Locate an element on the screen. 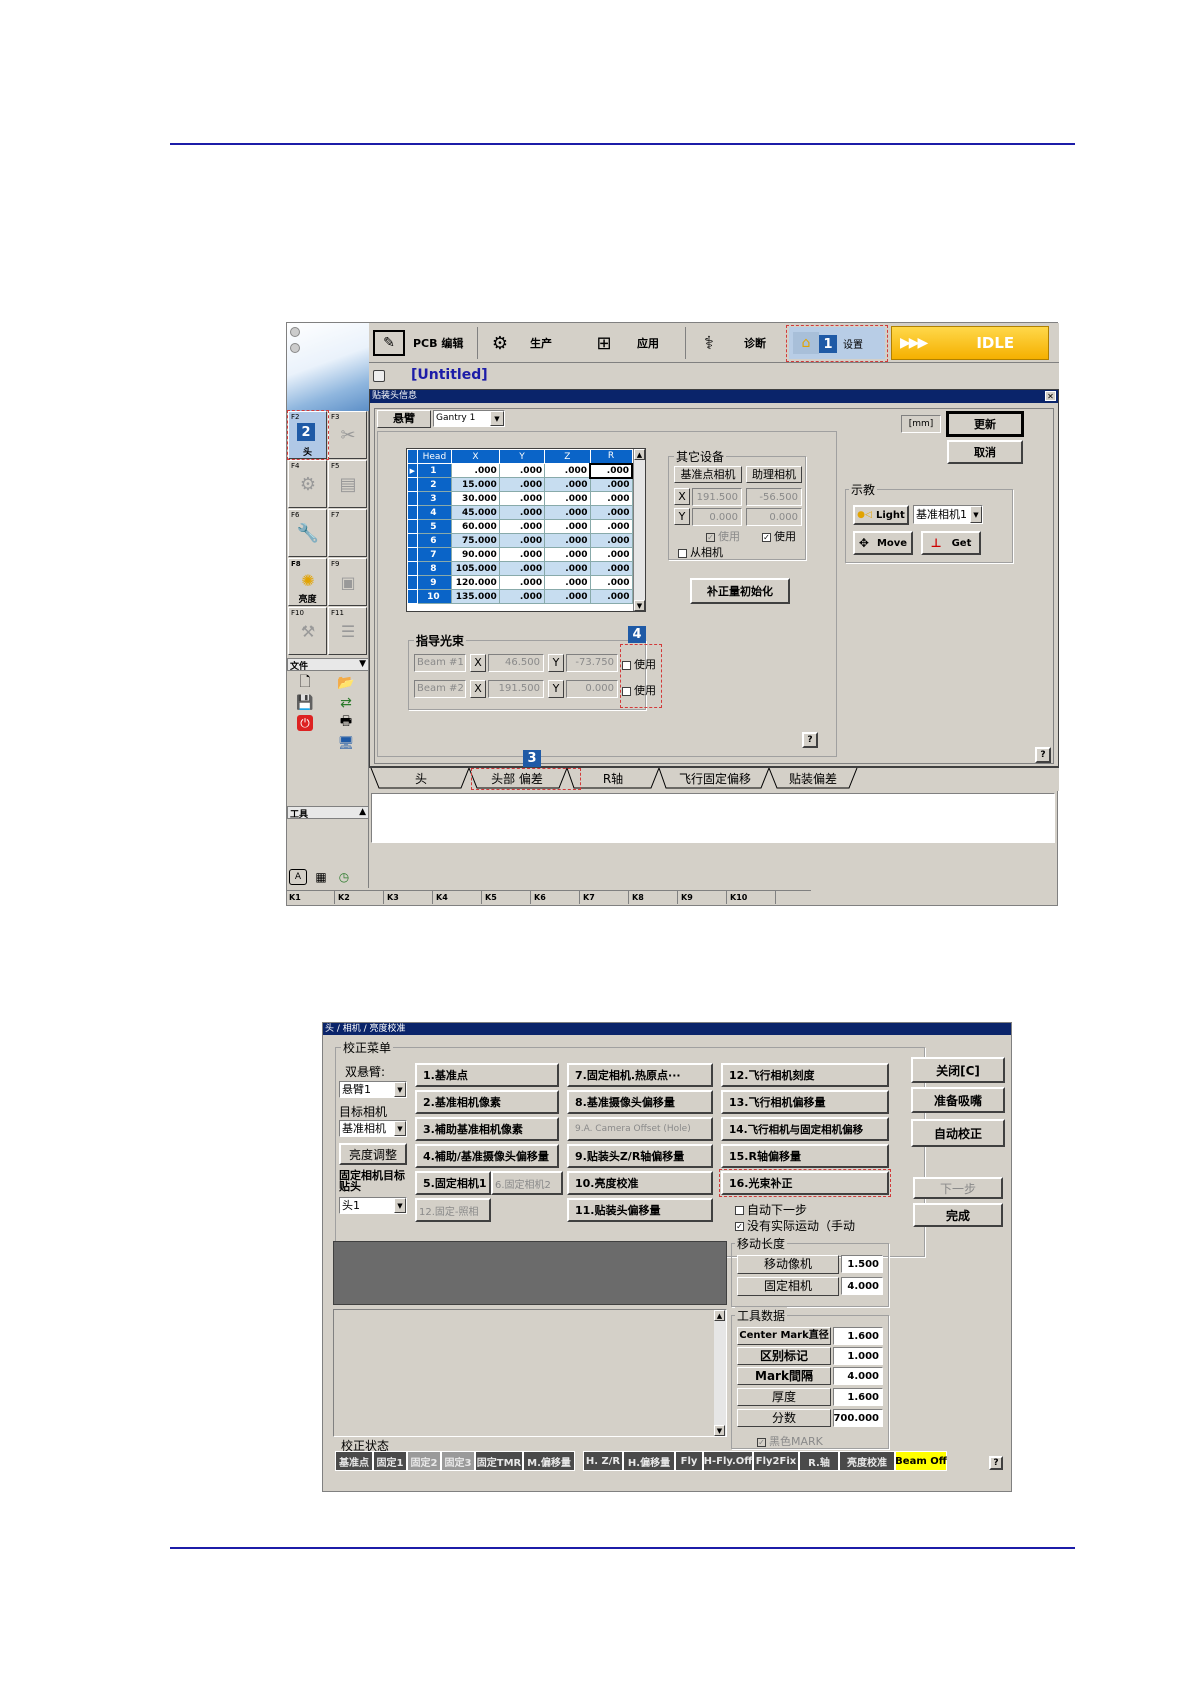 This screenshot has width=1191, height=1685. fkey-f11: F11 ☰ is located at coordinates (347, 631).